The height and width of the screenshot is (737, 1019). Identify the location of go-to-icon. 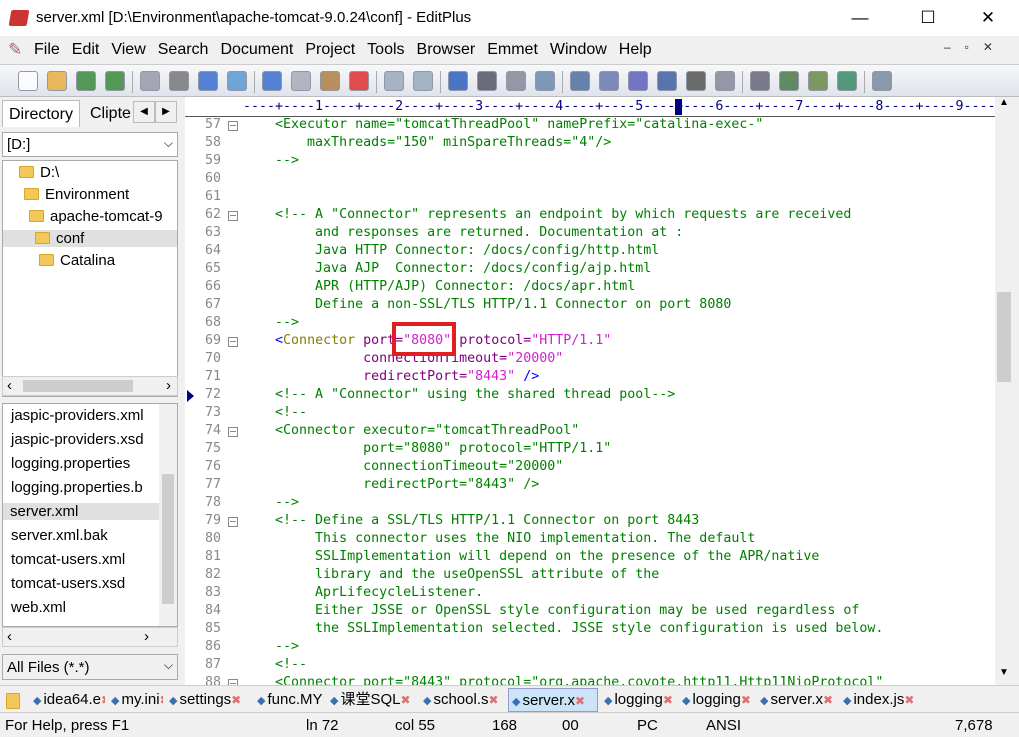
(545, 81).